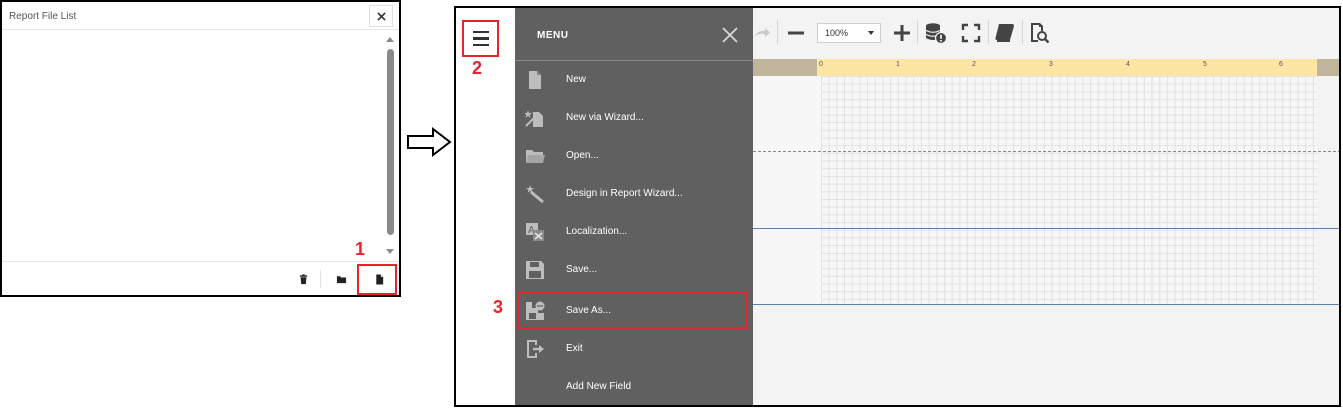 This screenshot has height=409, width=1343. Describe the element at coordinates (837, 33) in the screenshot. I see `zoom-value: 100%` at that location.